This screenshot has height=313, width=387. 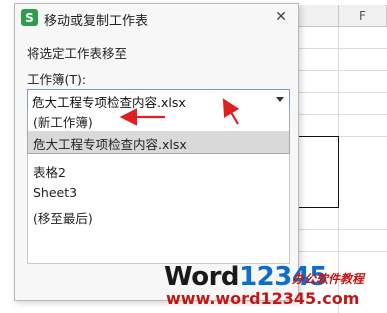 What do you see at coordinates (63, 217) in the screenshot?
I see `list-item: (移至最后)` at bounding box center [63, 217].